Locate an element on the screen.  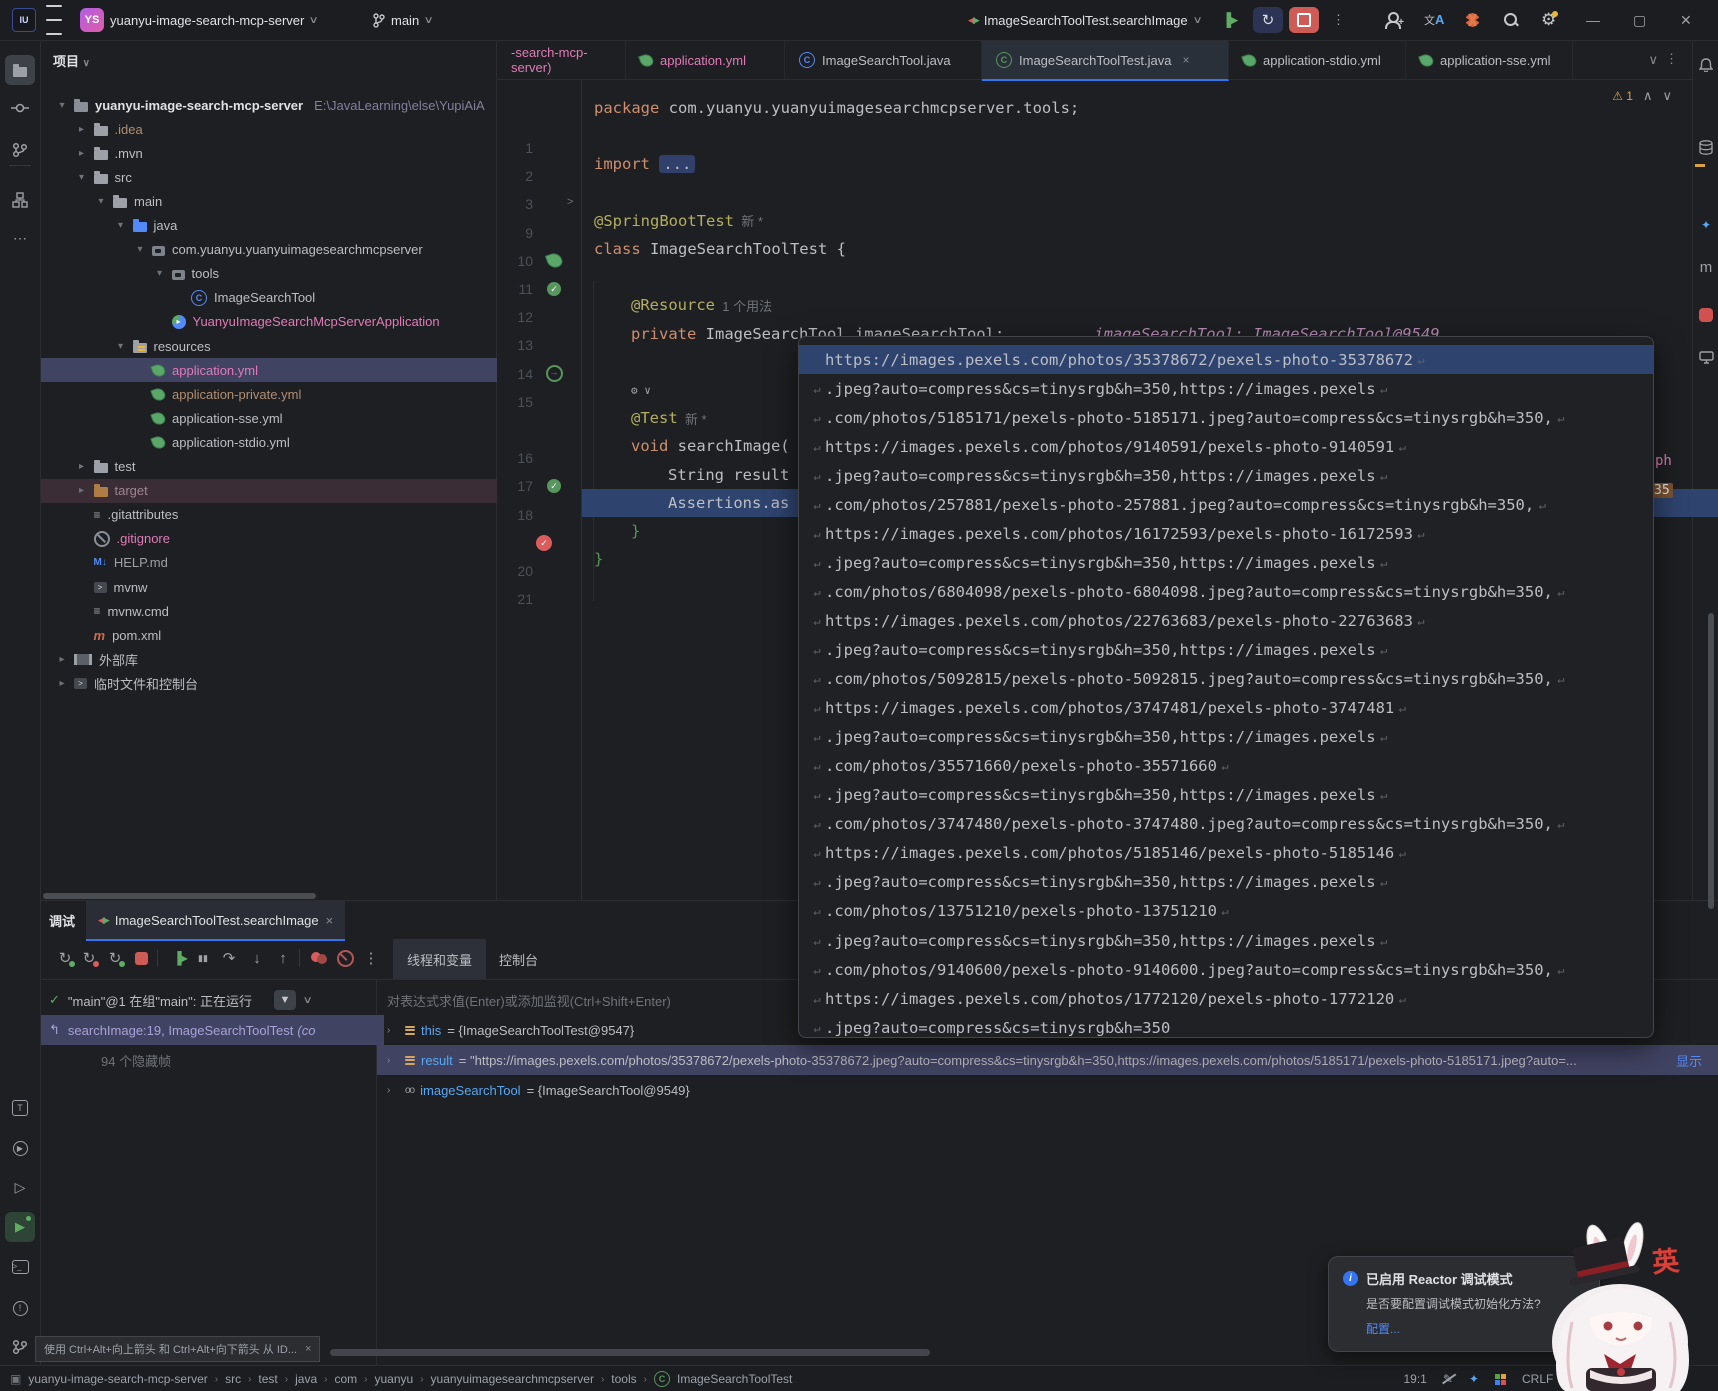
minimize-button: — is located at coordinates (1600, 20).